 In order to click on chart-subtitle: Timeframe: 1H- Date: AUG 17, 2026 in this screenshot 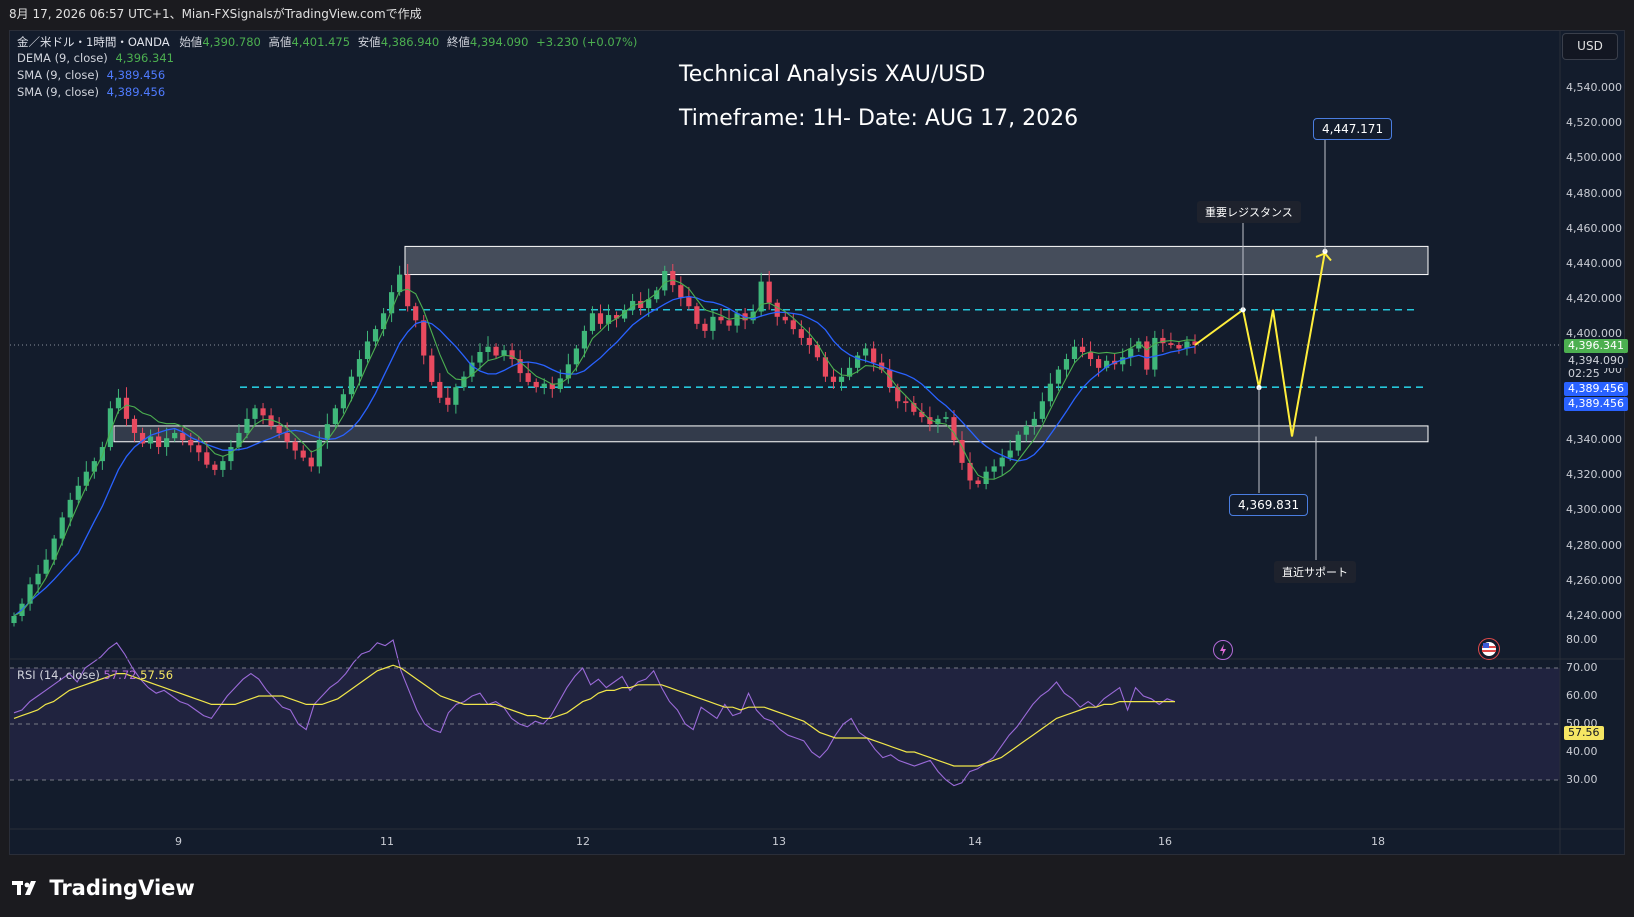, I will do `click(879, 118)`.